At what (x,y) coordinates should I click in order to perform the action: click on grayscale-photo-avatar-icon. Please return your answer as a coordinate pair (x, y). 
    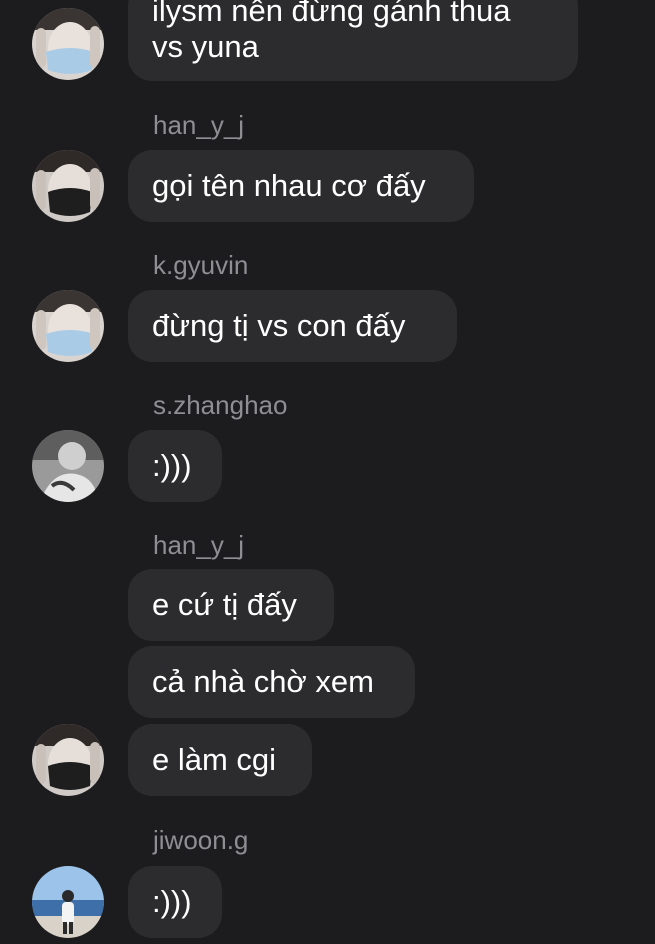
    Looking at the image, I should click on (68, 466).